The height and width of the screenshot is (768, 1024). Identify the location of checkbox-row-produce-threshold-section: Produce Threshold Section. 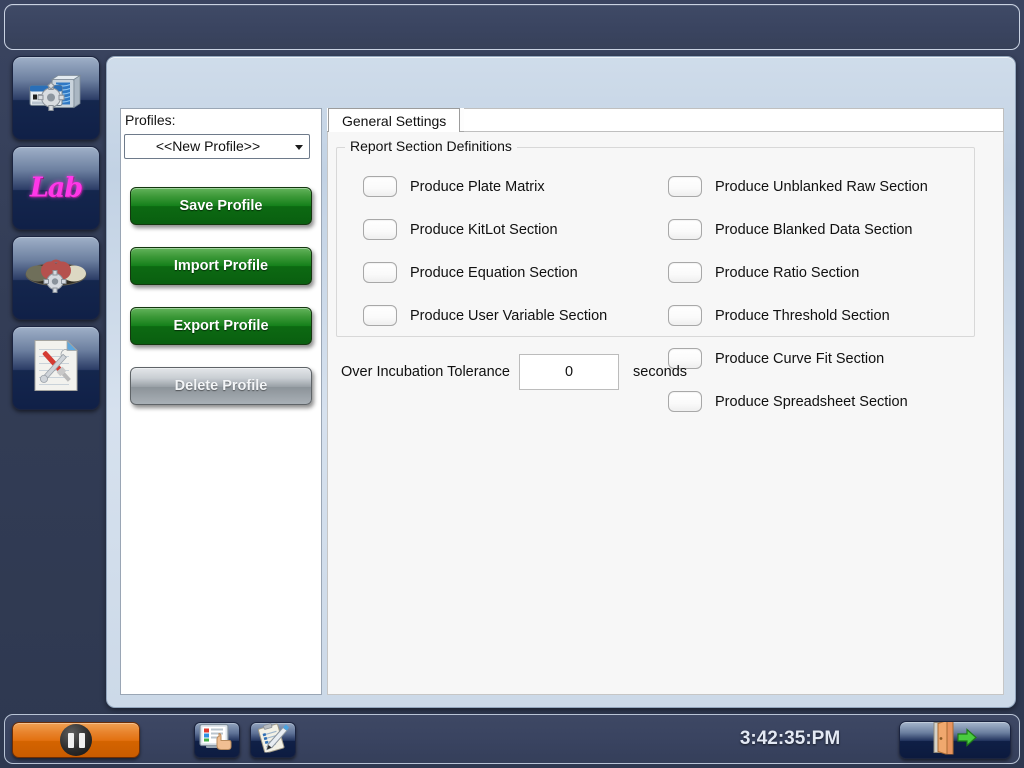
(779, 315).